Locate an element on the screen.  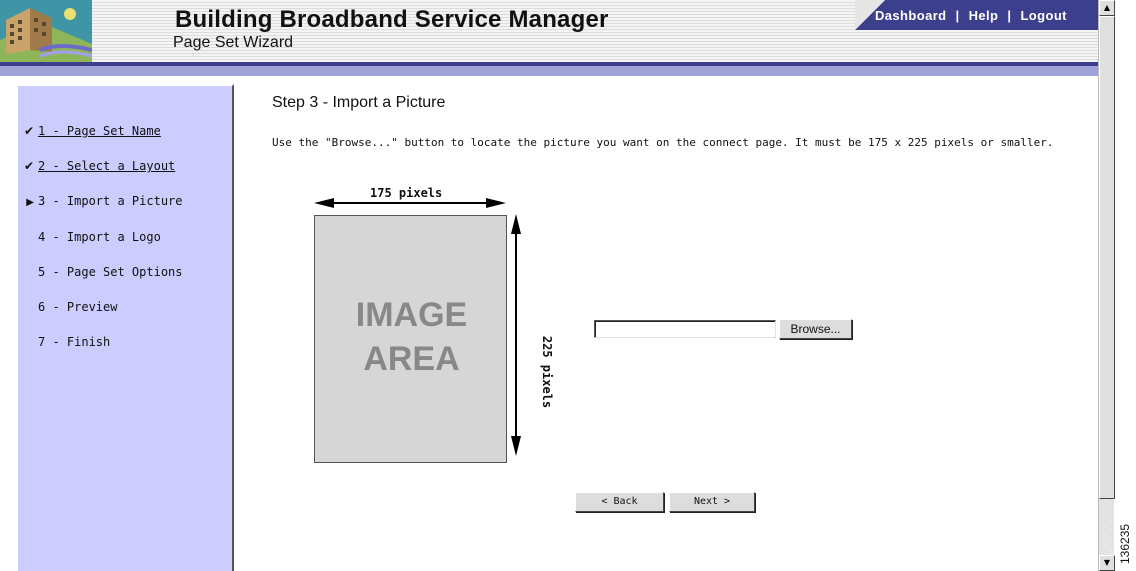
header-lightbar is located at coordinates (549, 71).